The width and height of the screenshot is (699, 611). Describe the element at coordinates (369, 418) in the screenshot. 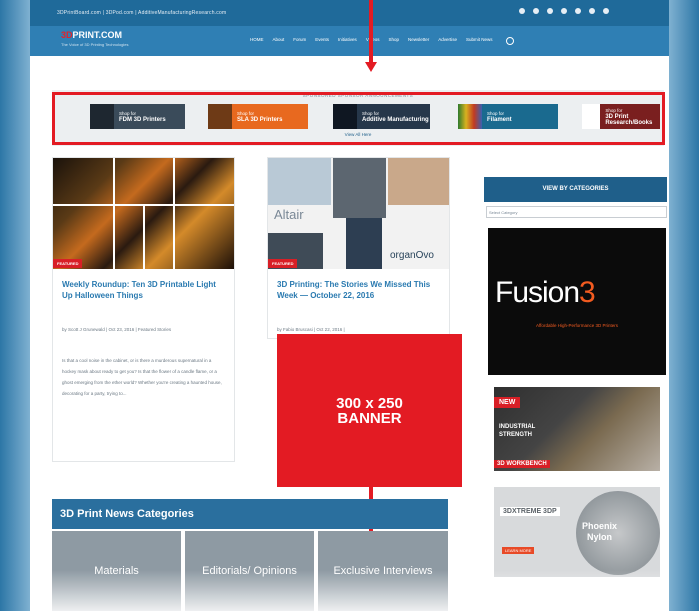

I see `banner-type-label: BANNER` at that location.